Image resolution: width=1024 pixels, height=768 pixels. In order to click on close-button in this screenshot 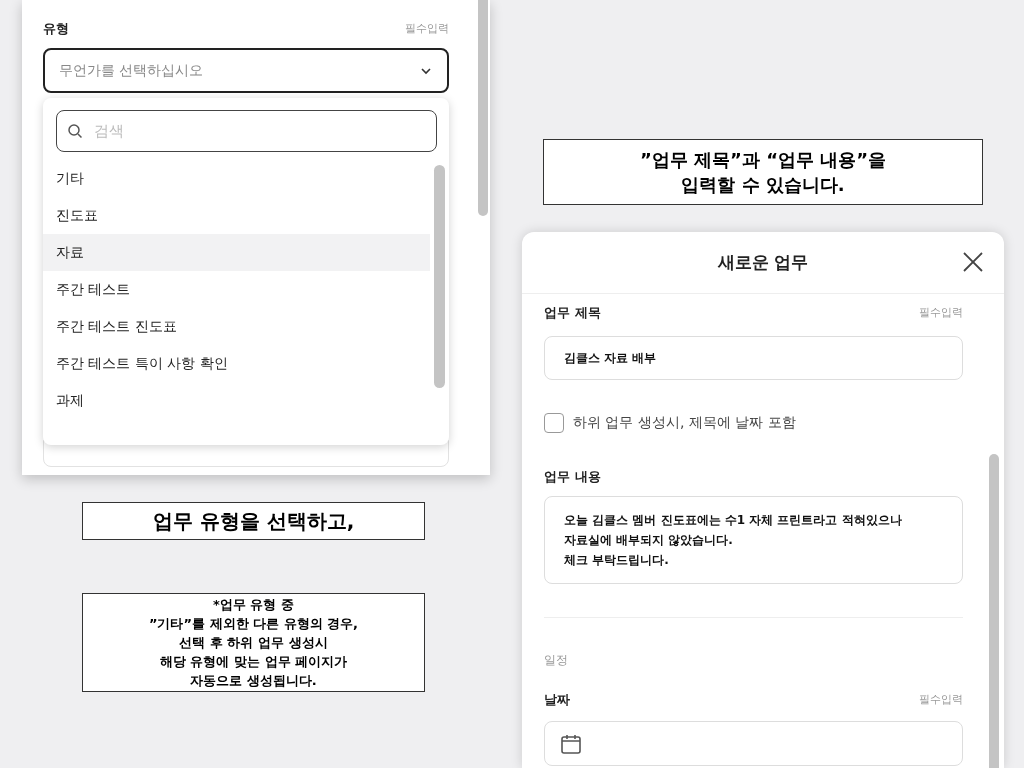, I will do `click(973, 262)`.